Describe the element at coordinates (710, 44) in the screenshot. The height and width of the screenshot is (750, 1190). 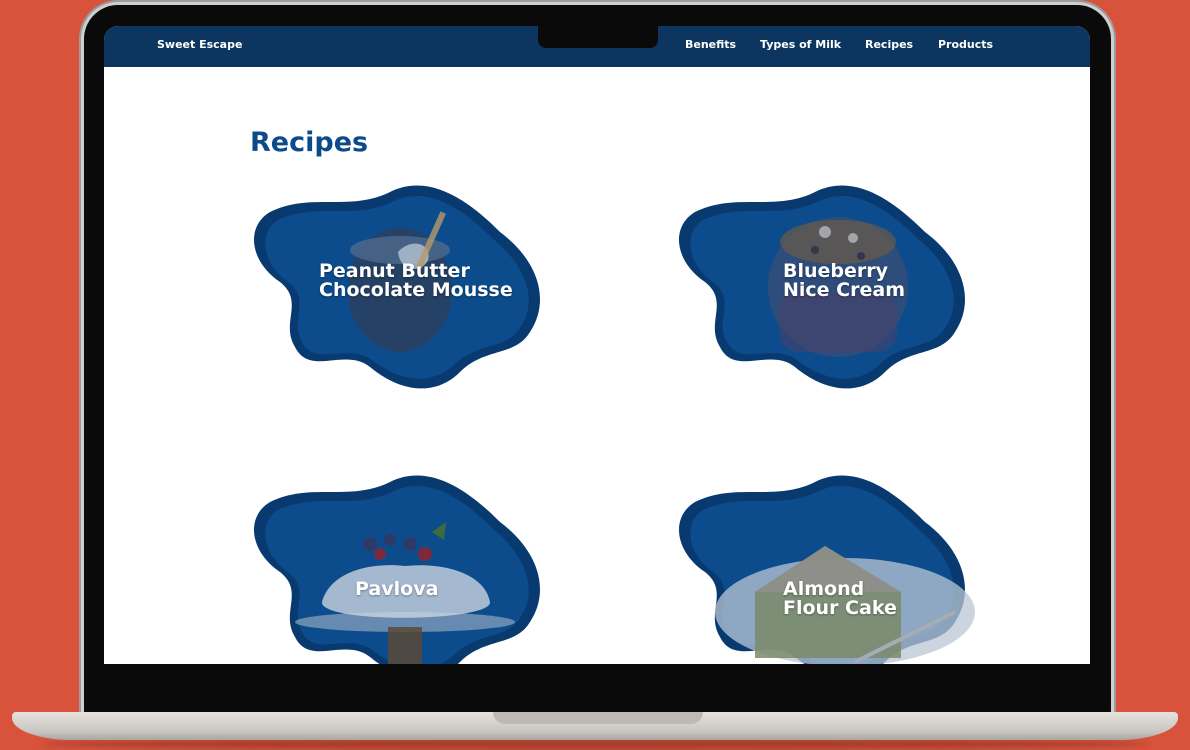
I see `nav-link-benefits: Benefits` at that location.